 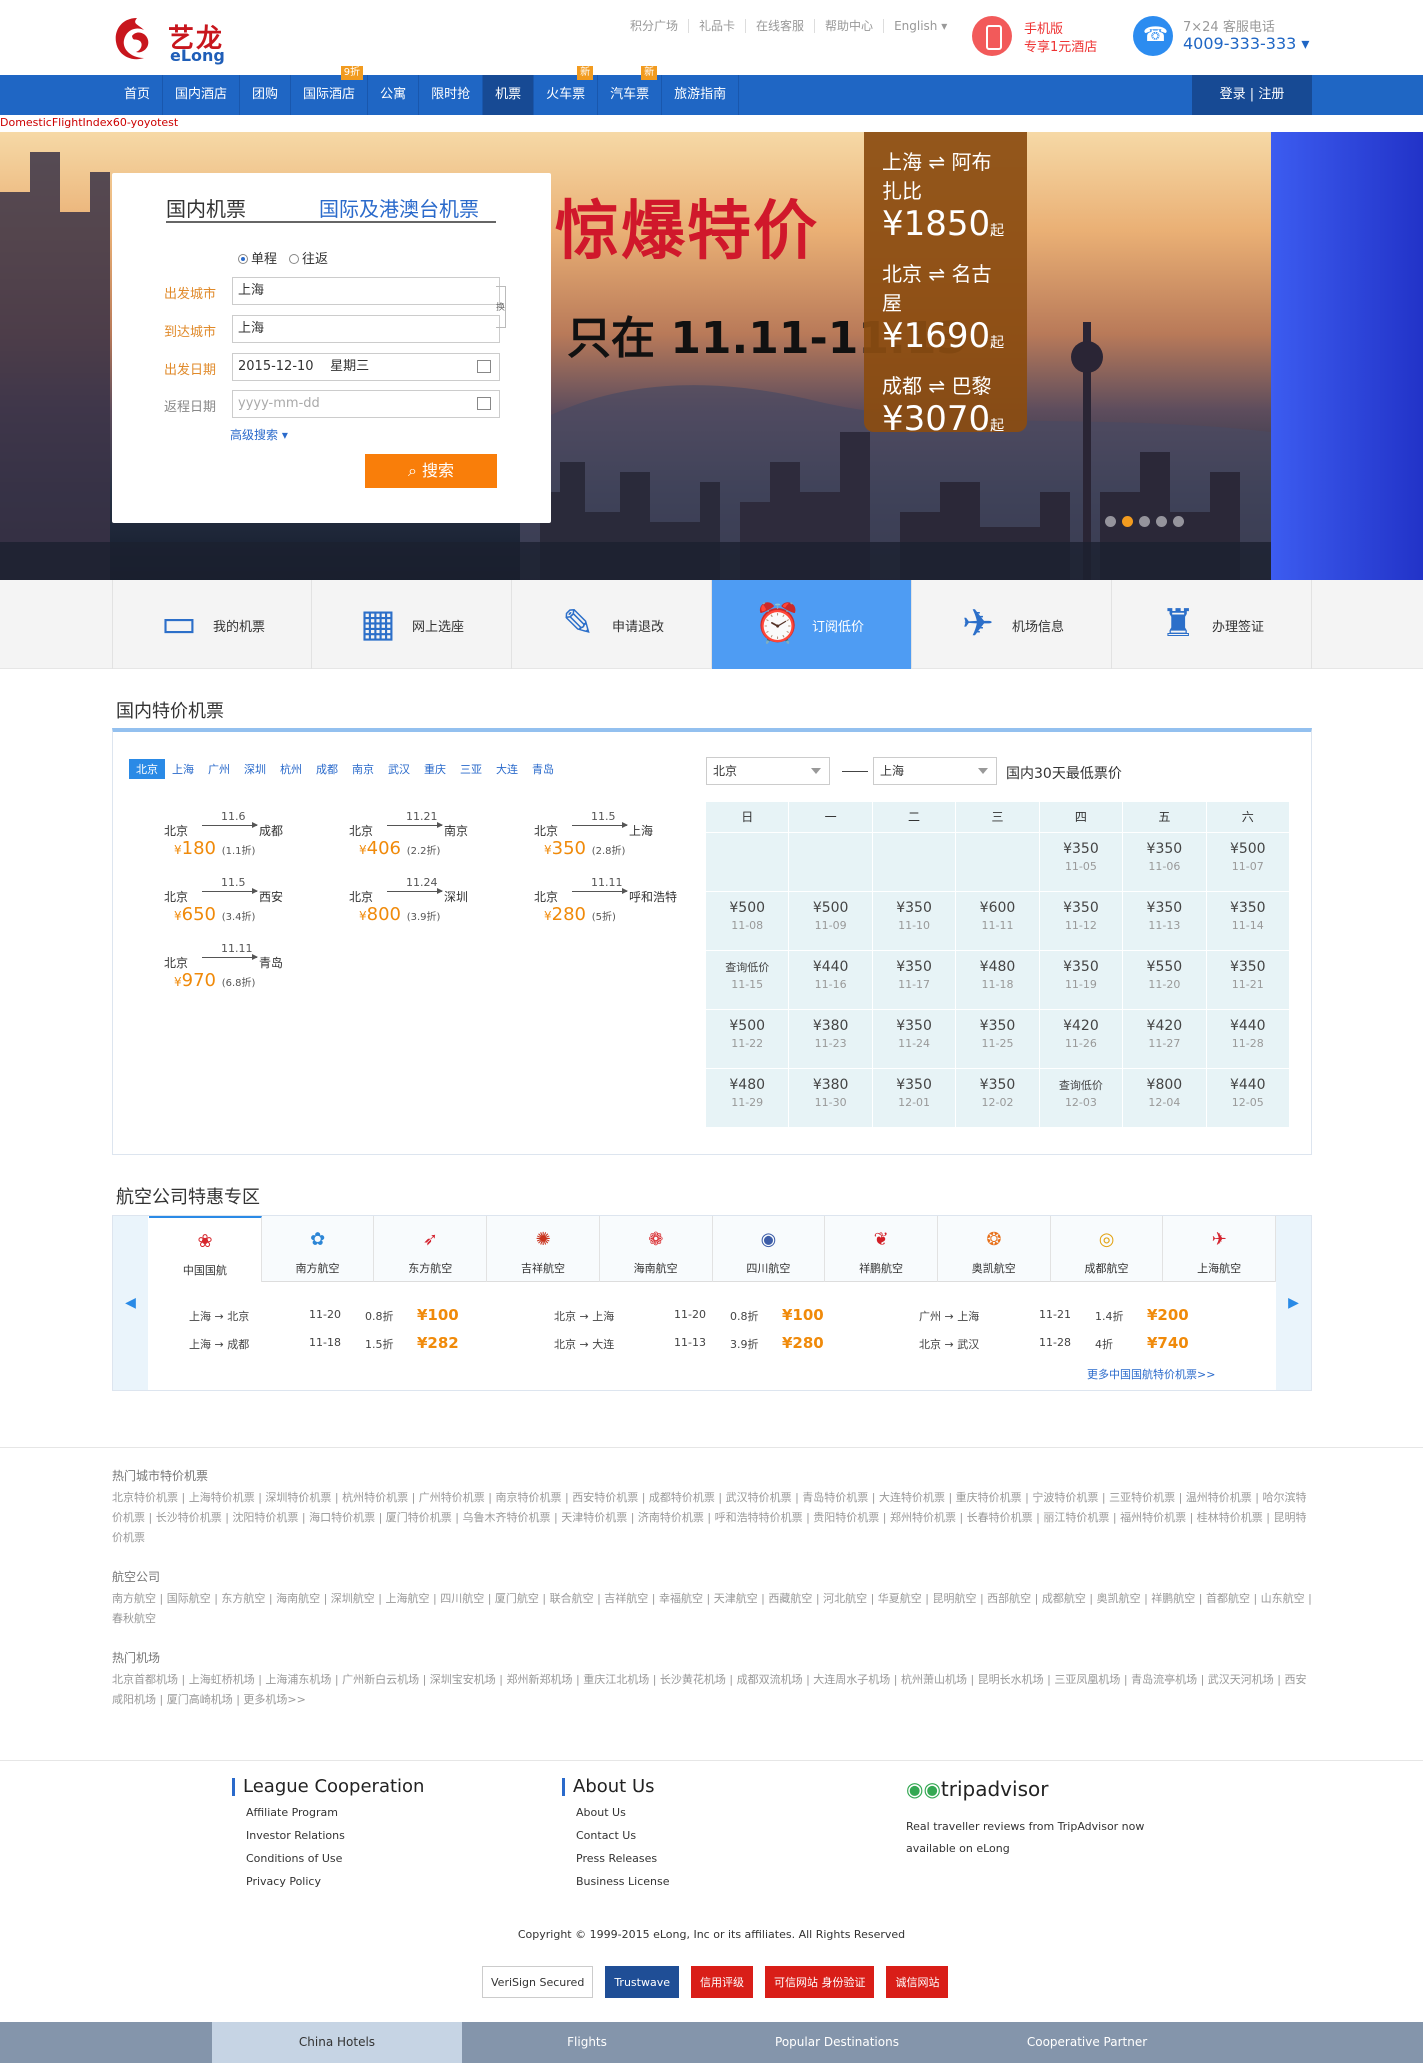 What do you see at coordinates (366, 367) in the screenshot?
I see `depart-date-input: 2015-12-10 星期三` at bounding box center [366, 367].